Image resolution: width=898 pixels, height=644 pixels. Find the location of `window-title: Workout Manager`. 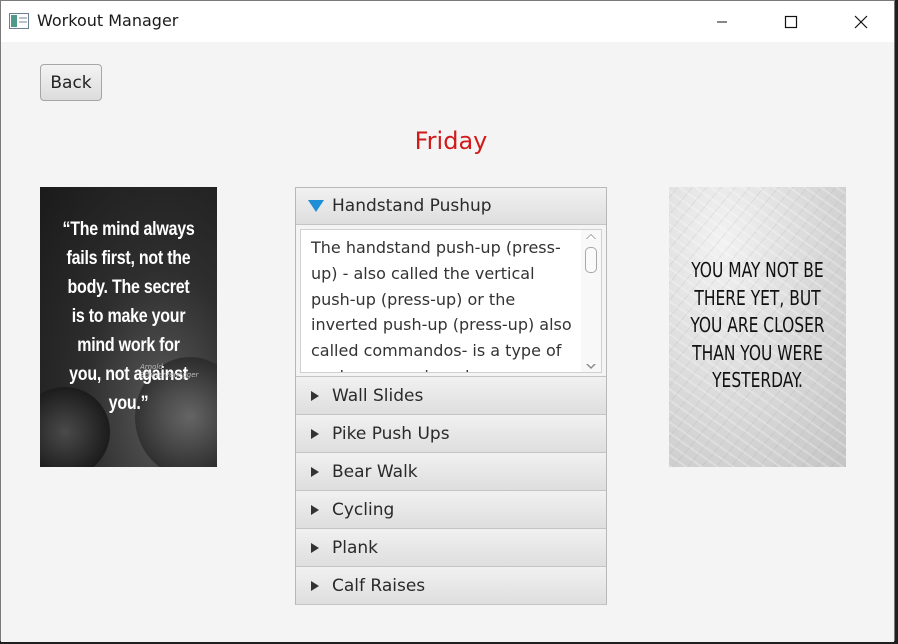

window-title: Workout Manager is located at coordinates (108, 20).